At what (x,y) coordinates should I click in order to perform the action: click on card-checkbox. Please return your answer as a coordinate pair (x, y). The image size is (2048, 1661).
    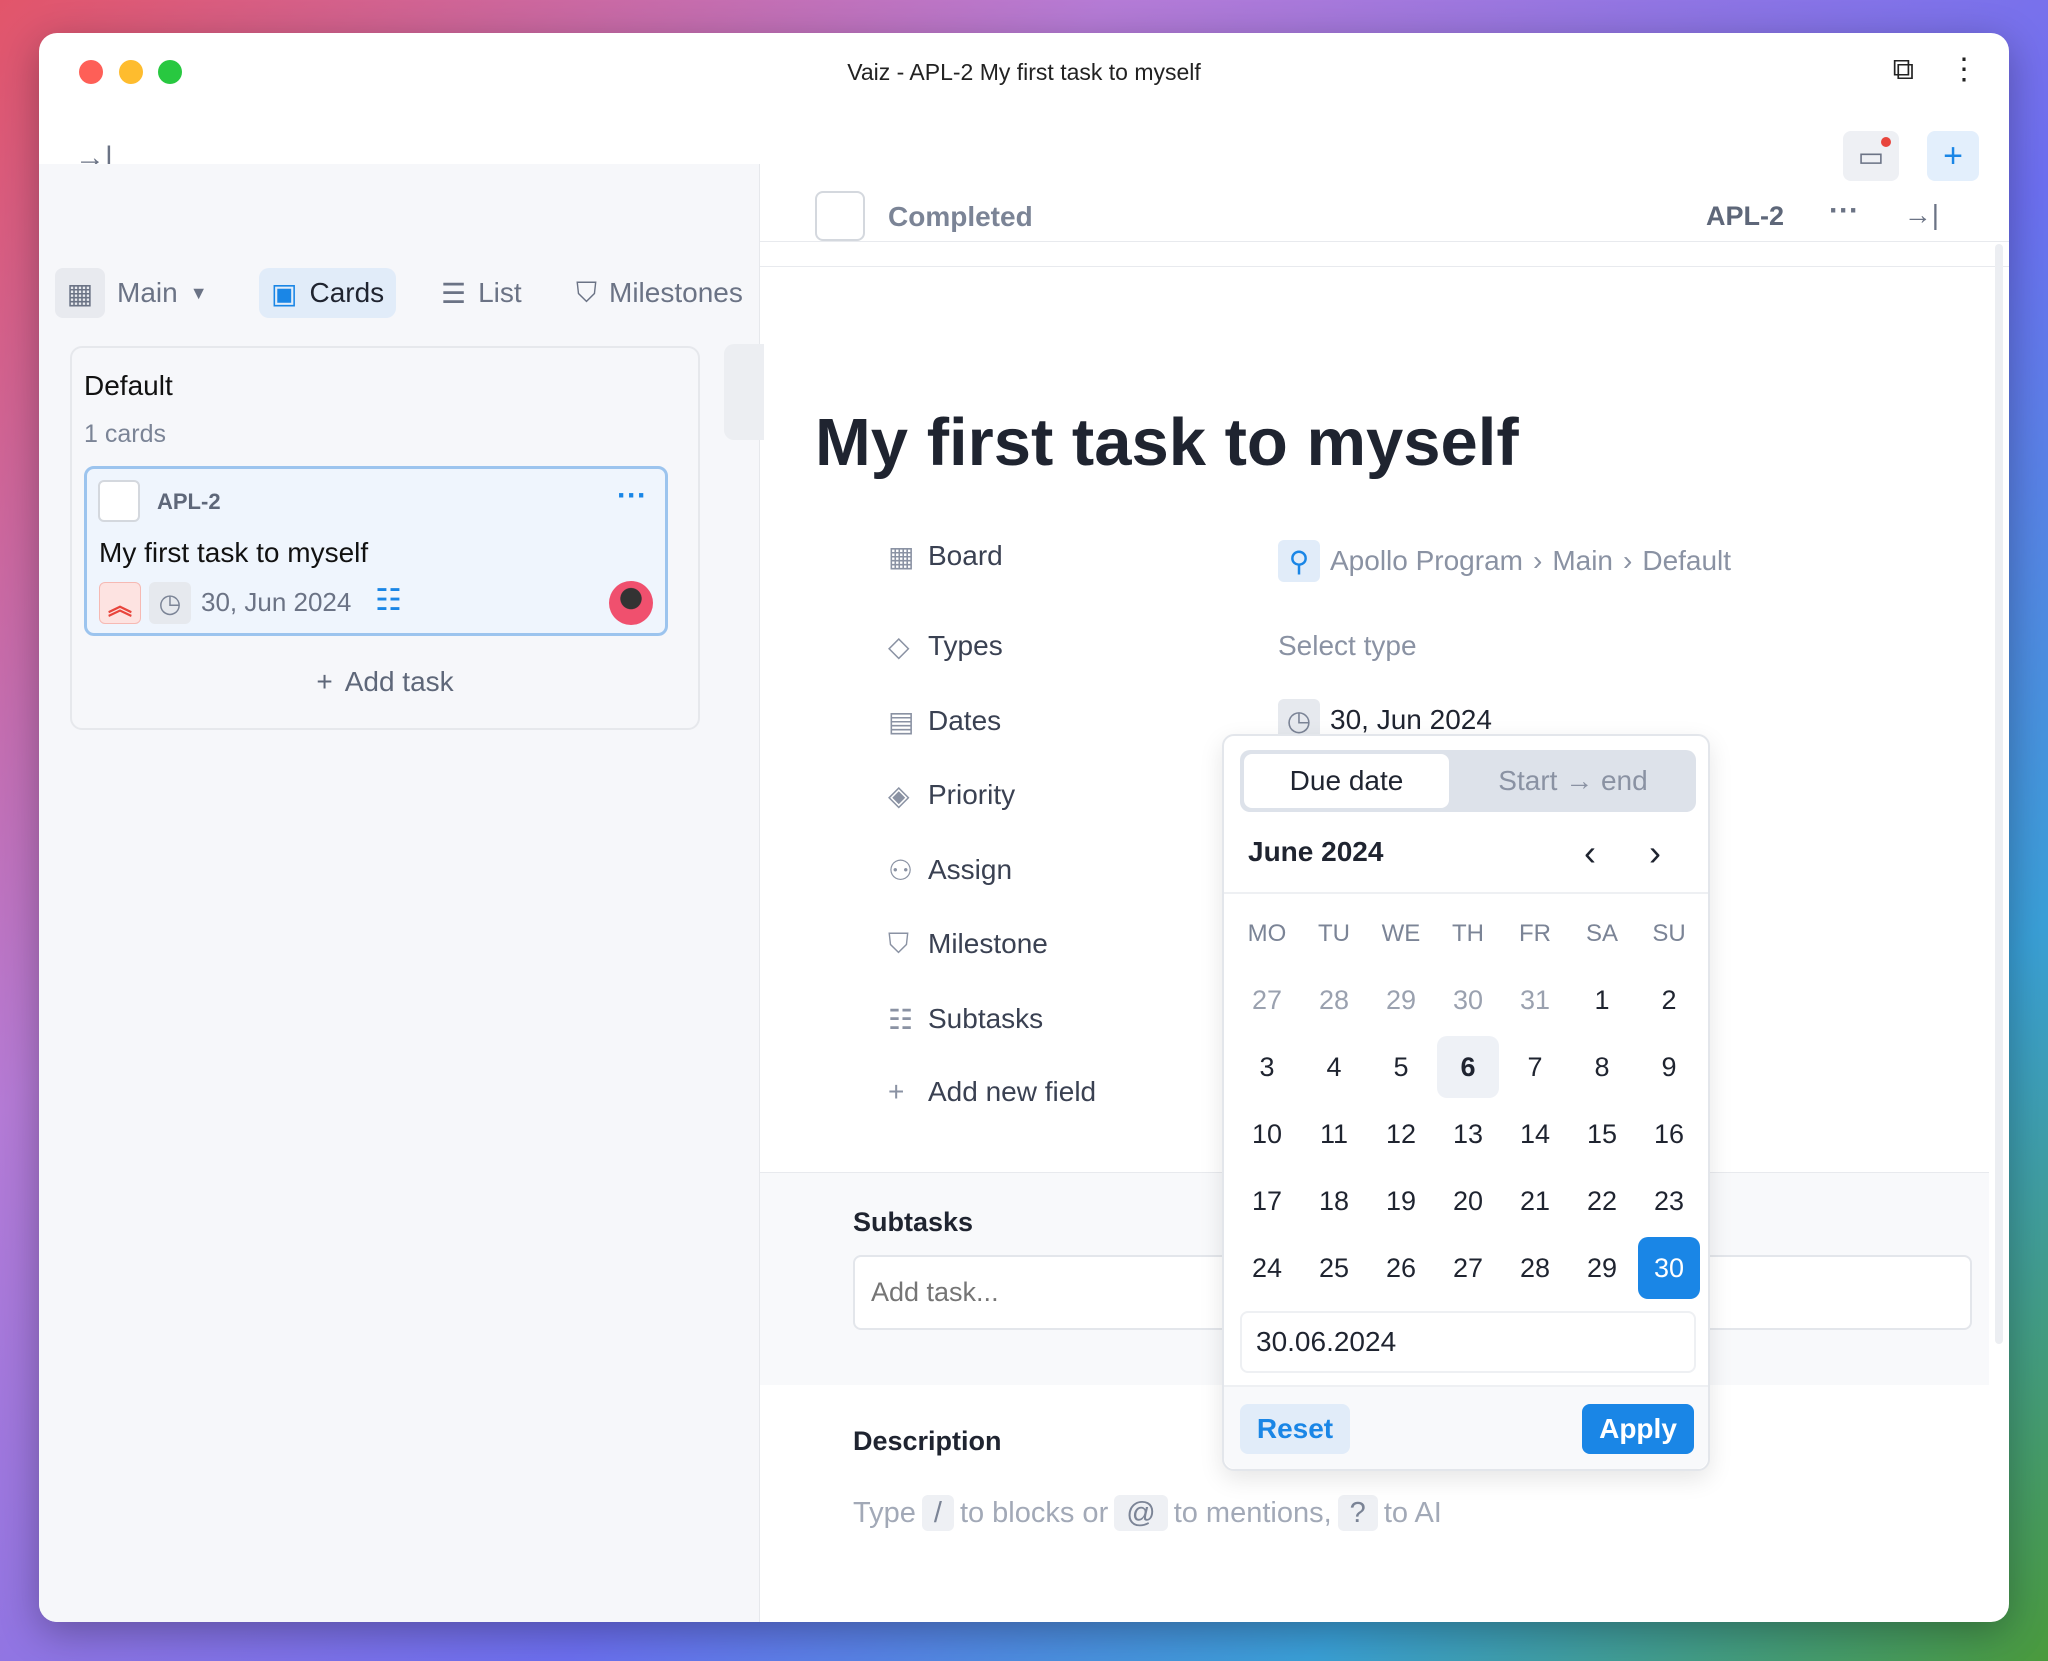
    Looking at the image, I should click on (119, 501).